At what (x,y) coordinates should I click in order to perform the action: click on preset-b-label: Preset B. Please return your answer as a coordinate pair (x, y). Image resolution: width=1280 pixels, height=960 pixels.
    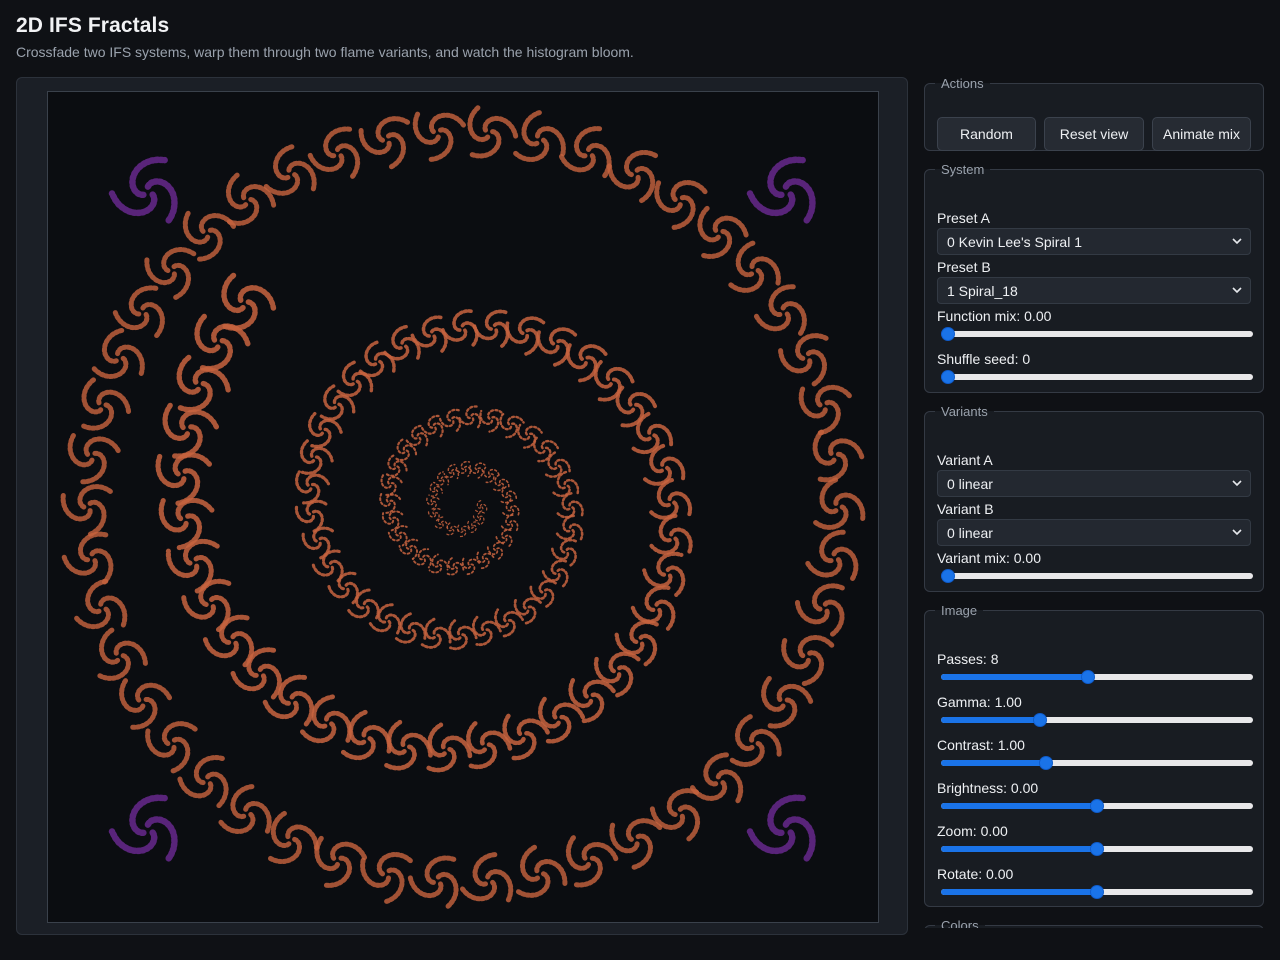
    Looking at the image, I should click on (964, 267).